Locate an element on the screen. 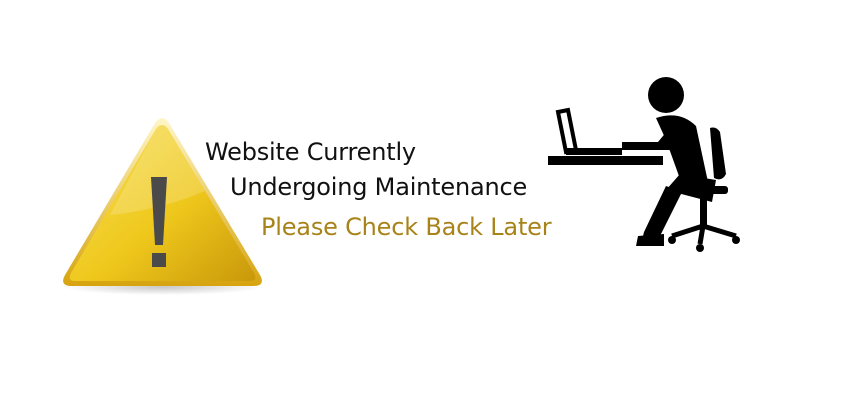  heading-line-website-currently: Website Currently is located at coordinates (310, 152).